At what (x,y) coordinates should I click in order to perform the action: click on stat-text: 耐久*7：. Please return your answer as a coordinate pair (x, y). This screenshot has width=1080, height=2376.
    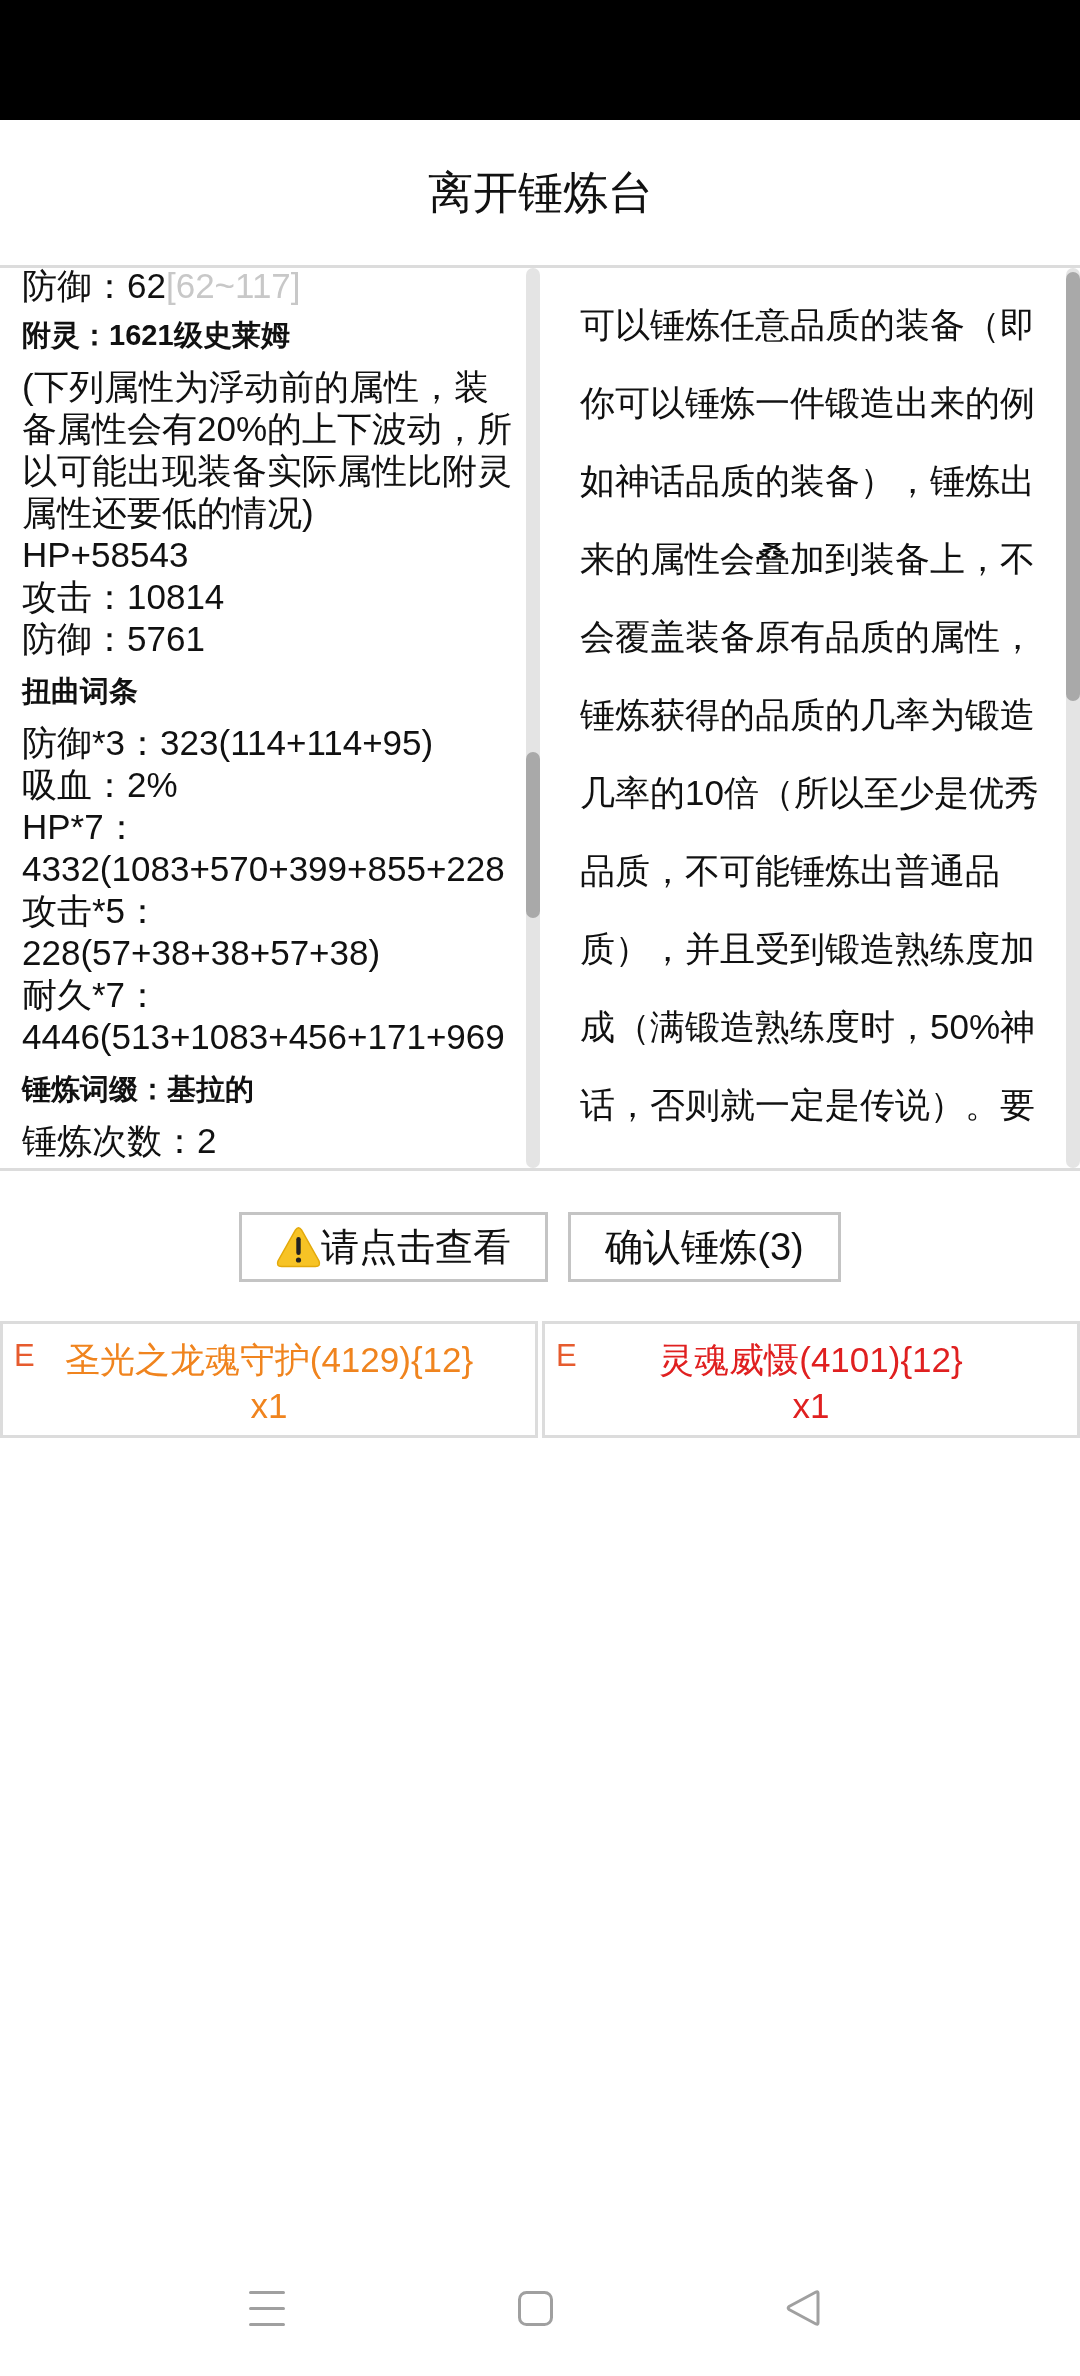
    Looking at the image, I should click on (91, 995).